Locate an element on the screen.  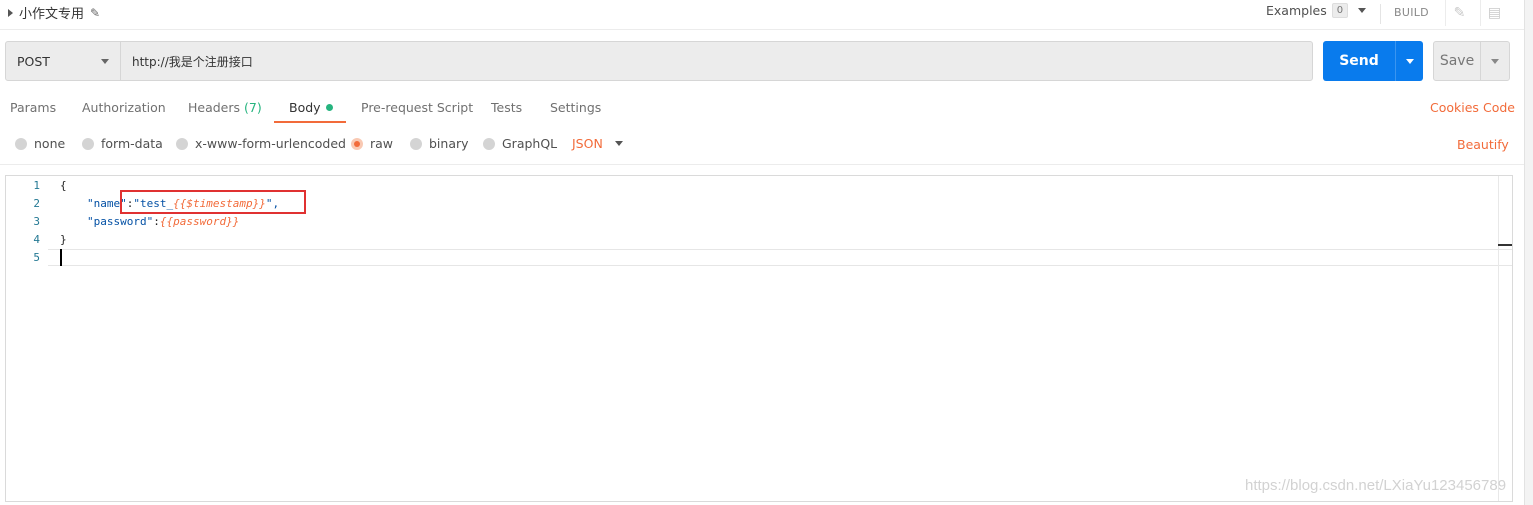
line-number: 3 is located at coordinates (36, 221).